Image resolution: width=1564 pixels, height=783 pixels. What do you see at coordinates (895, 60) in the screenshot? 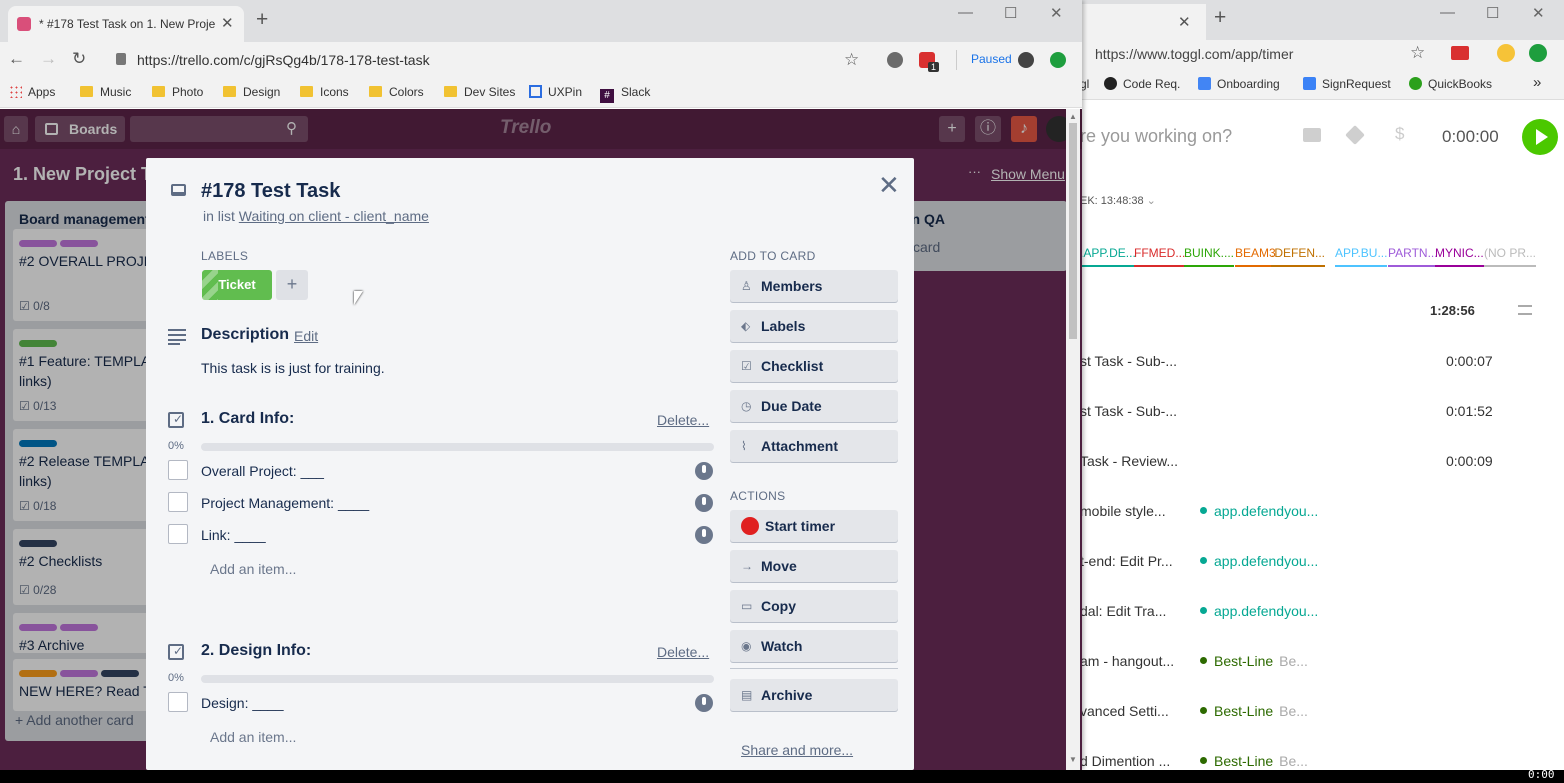
I see `toggl-extension-icon` at bounding box center [895, 60].